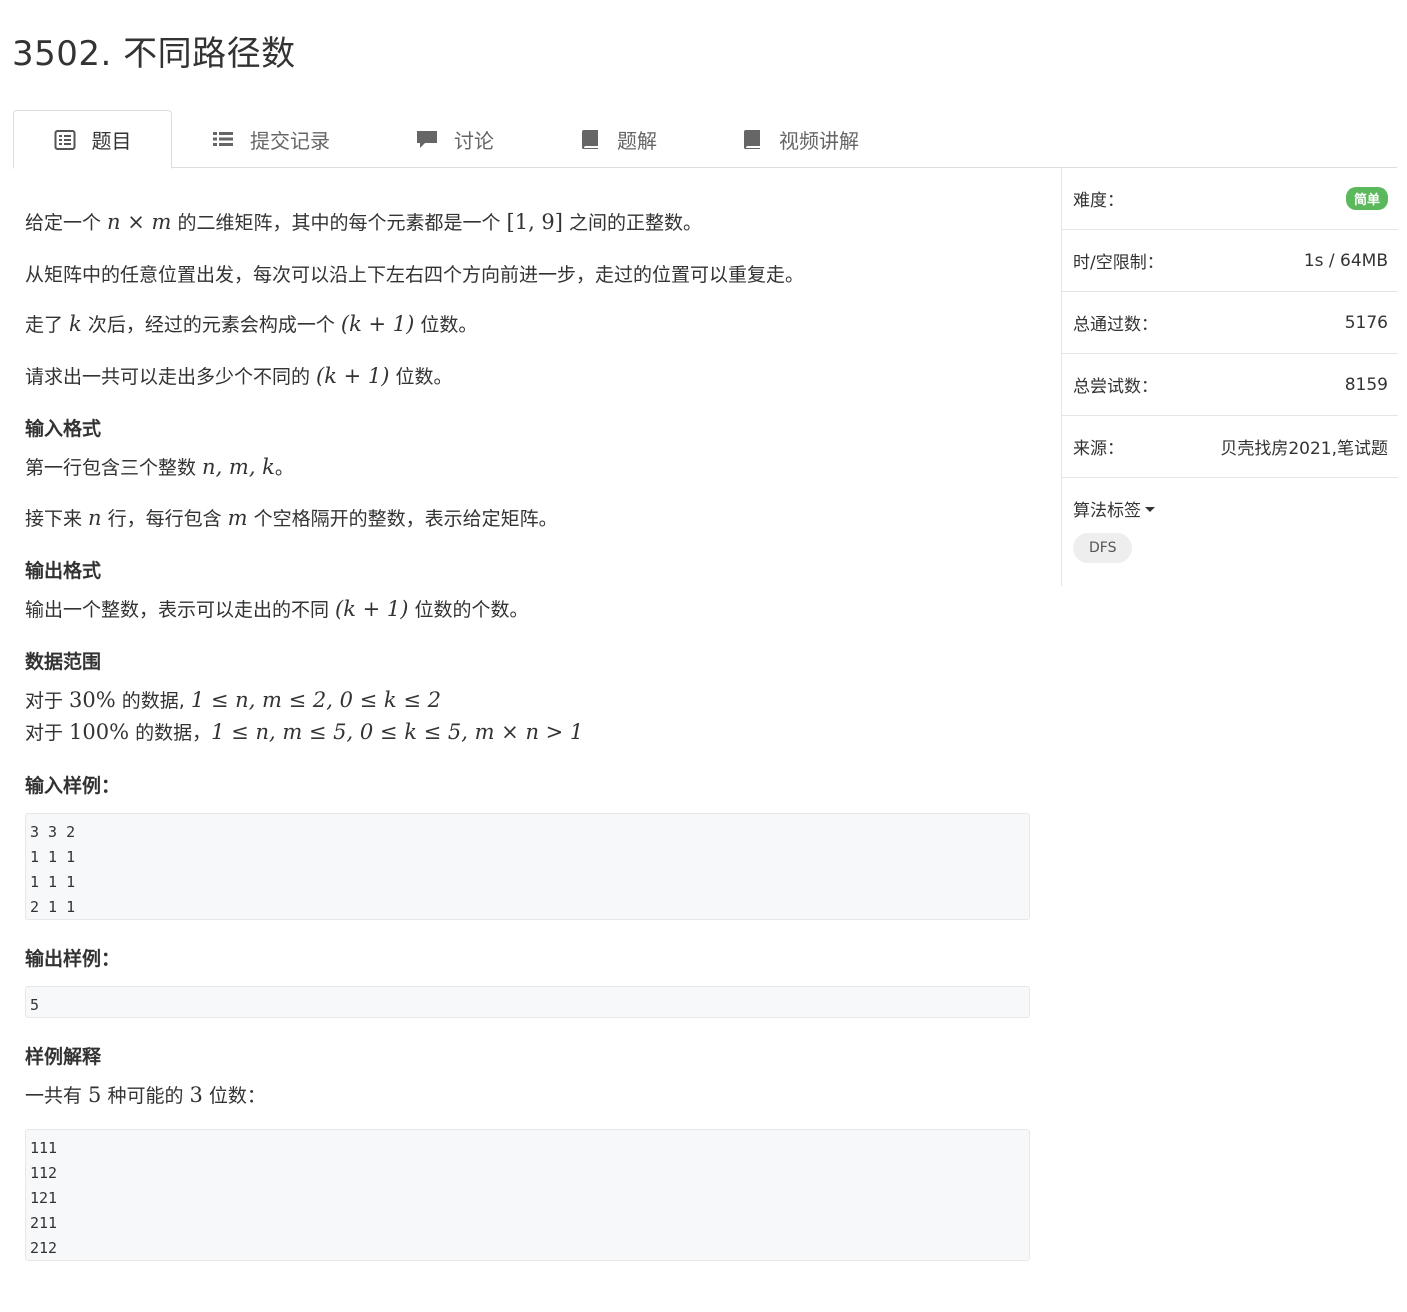 The height and width of the screenshot is (1312, 1407). I want to click on sample-explain-heading: 样例解释, so click(63, 1057).